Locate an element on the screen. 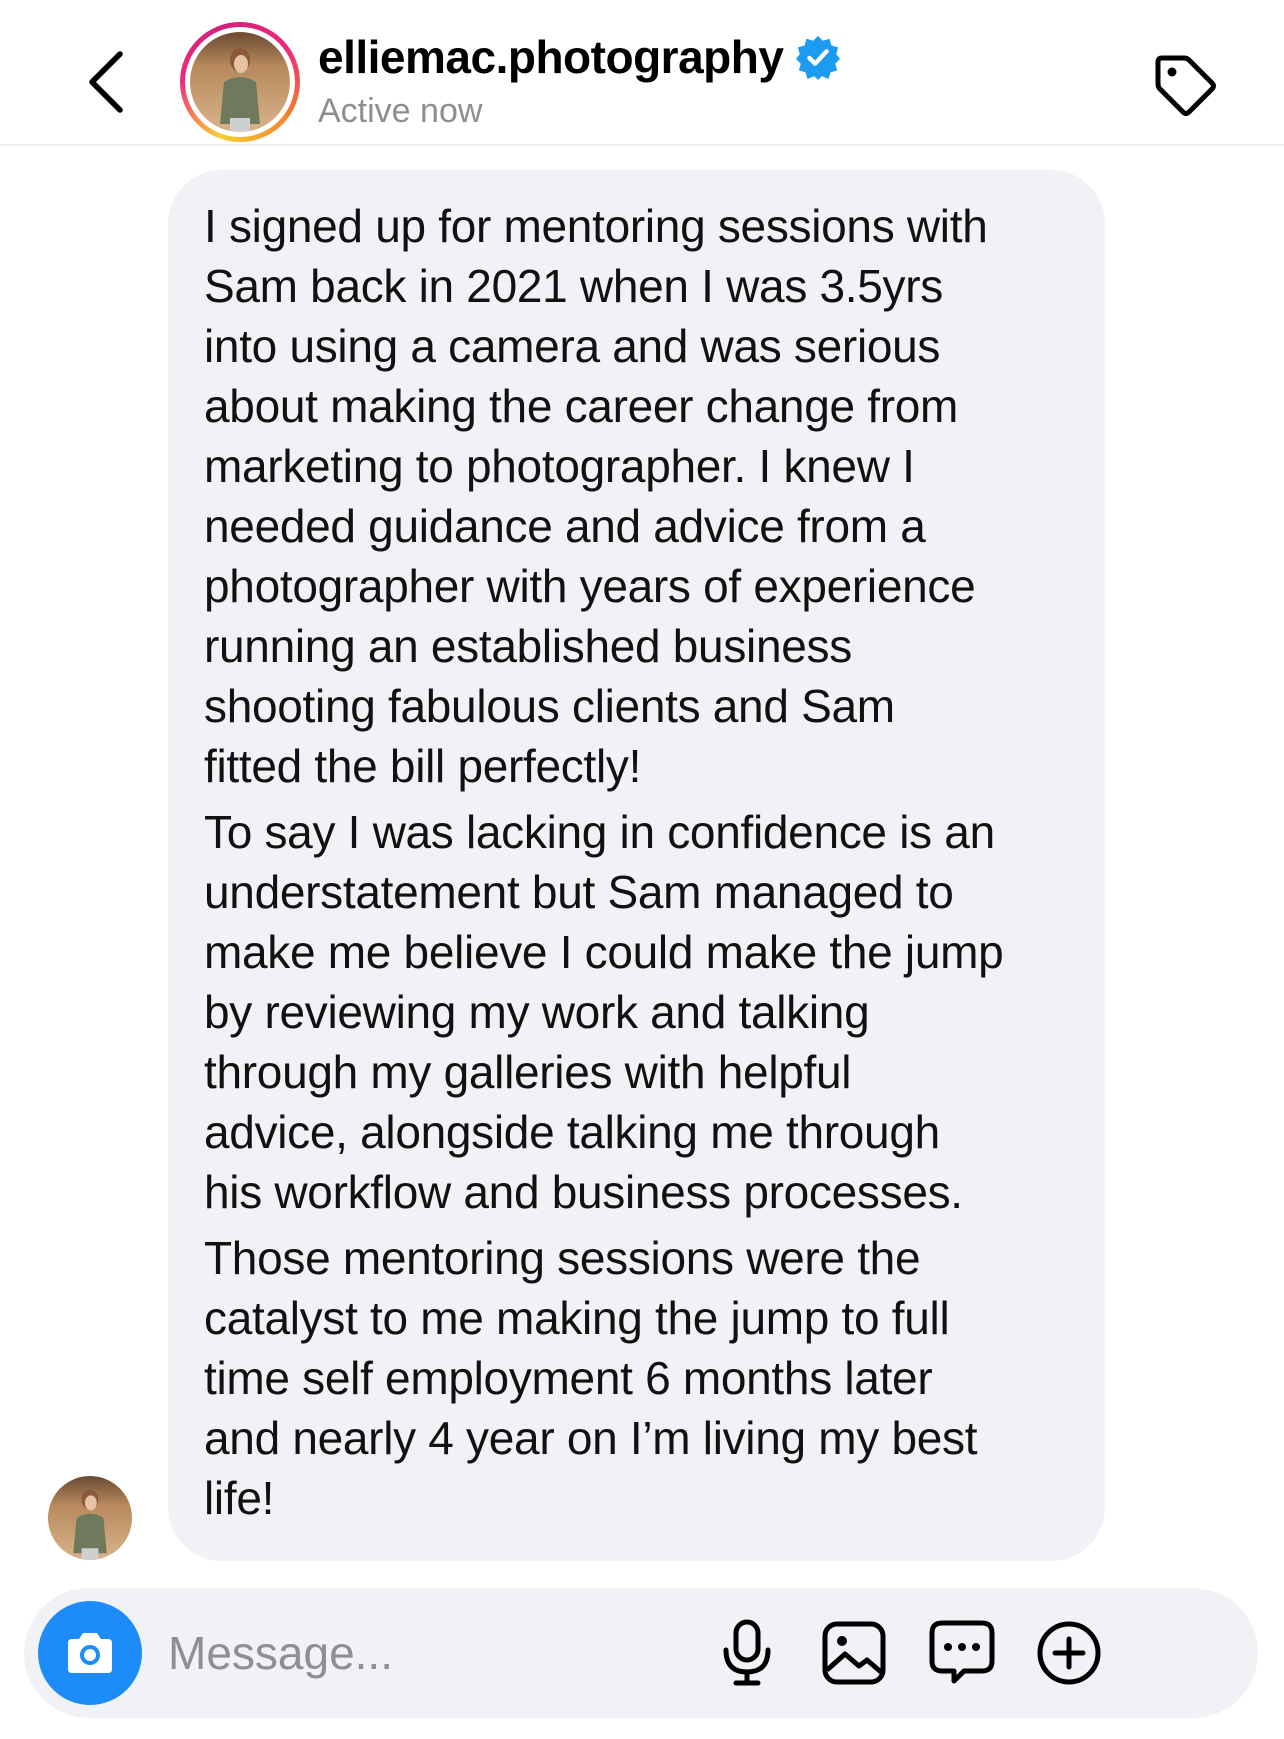 The width and height of the screenshot is (1284, 1739). username-row: elliemac.photography is located at coordinates (579, 57).